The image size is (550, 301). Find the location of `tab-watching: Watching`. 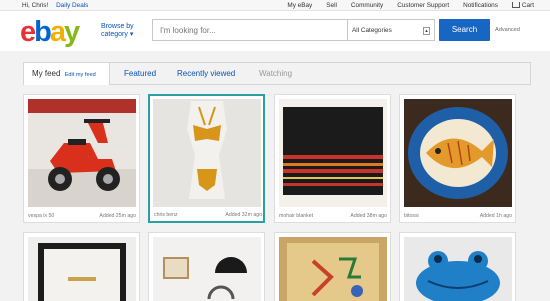

tab-watching: Watching is located at coordinates (275, 73).